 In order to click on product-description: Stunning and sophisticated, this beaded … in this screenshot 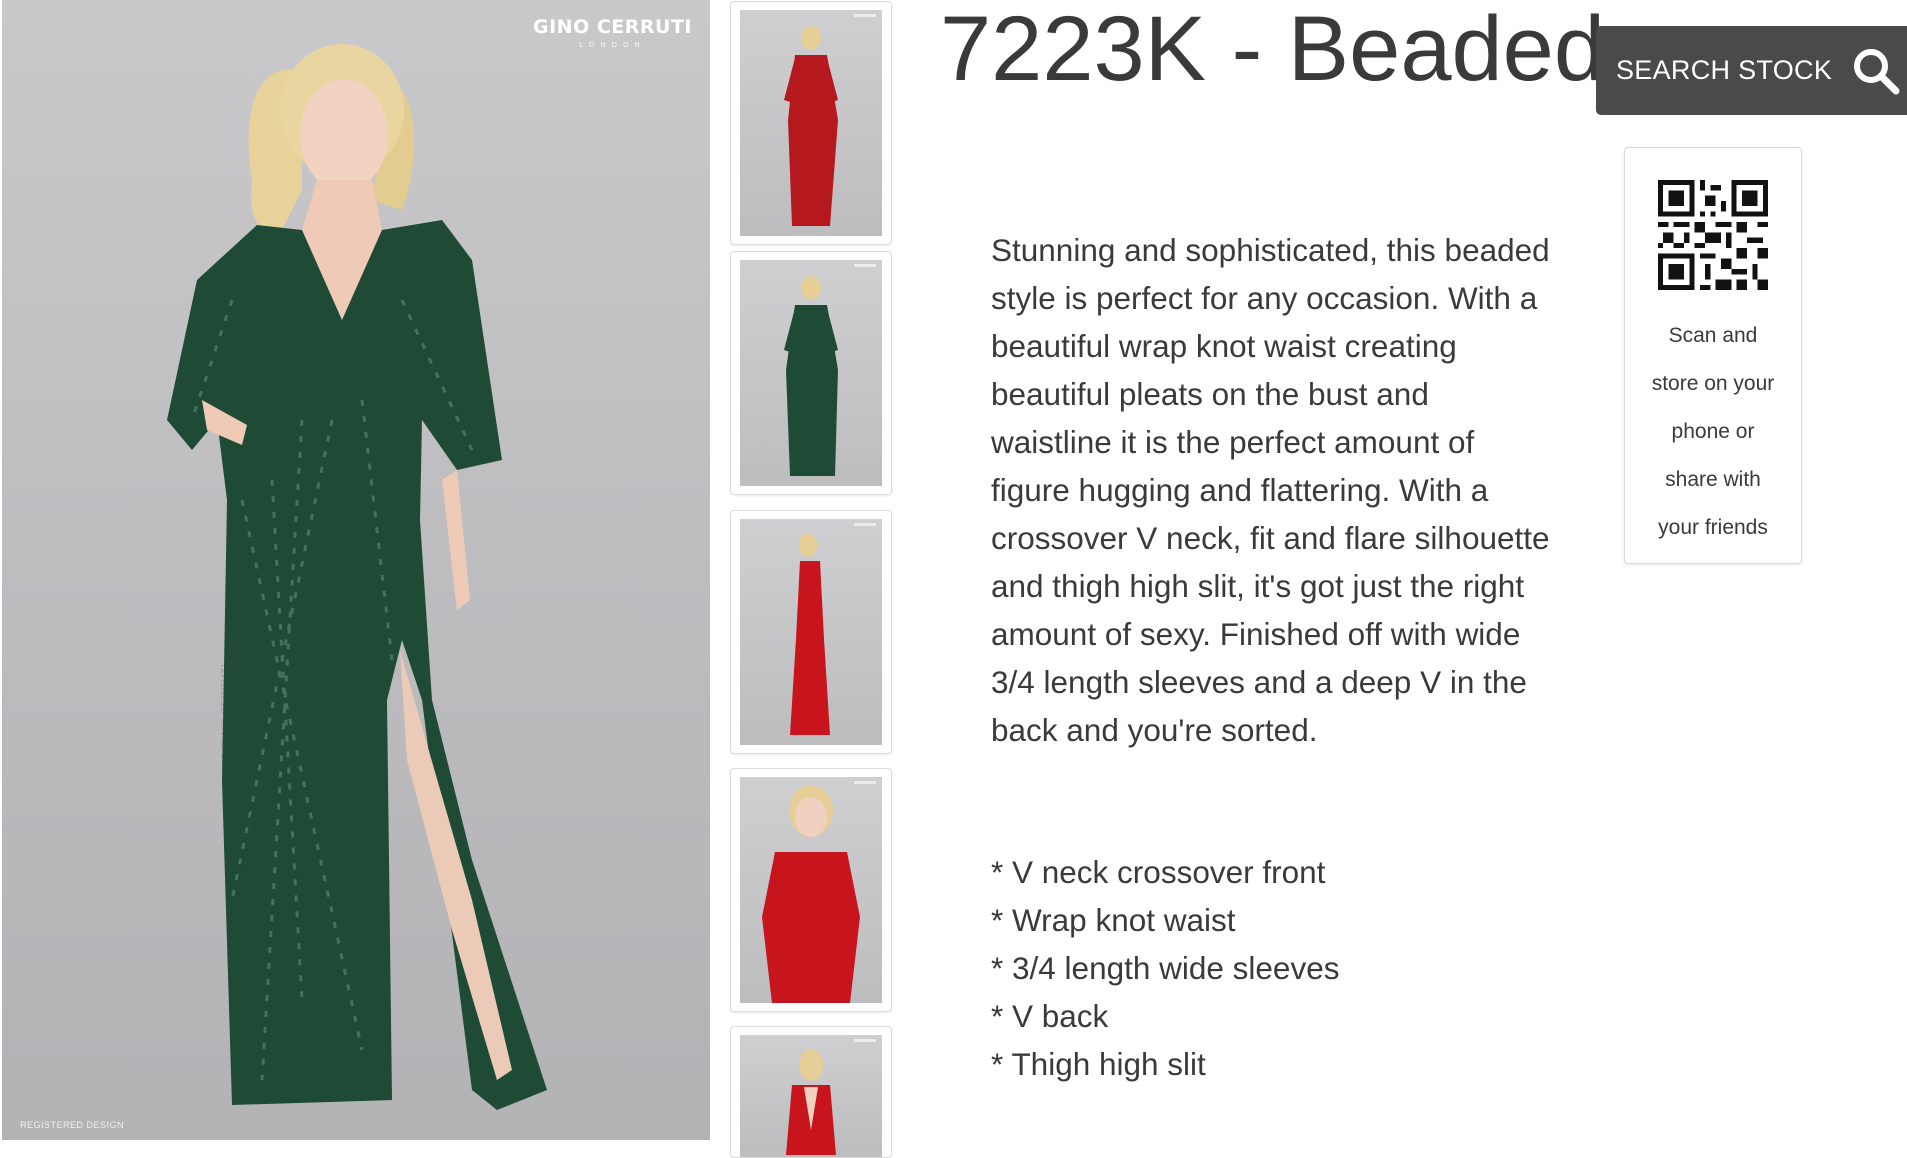, I will do `click(1270, 490)`.